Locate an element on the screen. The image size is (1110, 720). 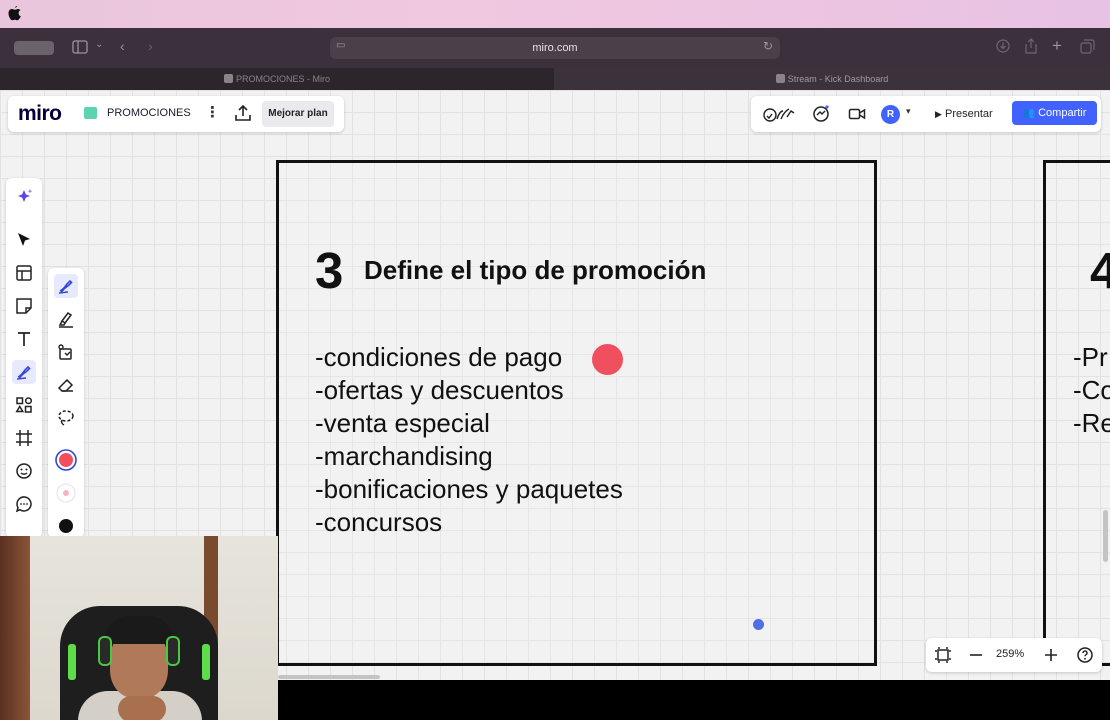
fit-to-screen-icon is located at coordinates (943, 655).